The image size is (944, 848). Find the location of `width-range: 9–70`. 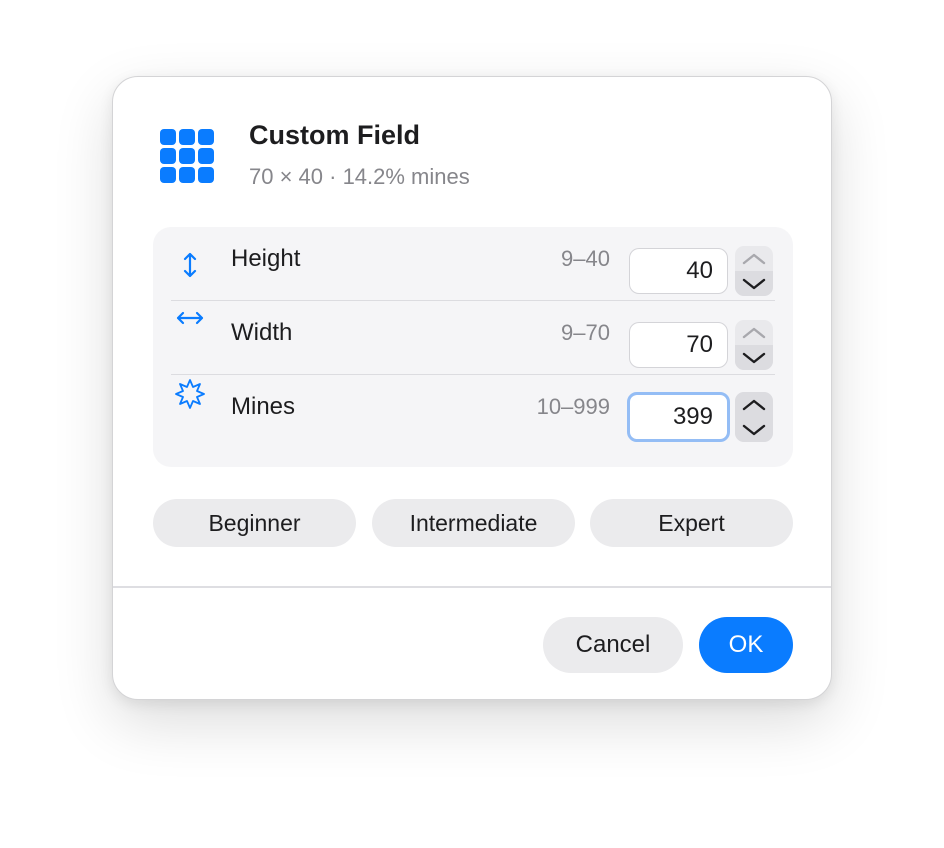

width-range: 9–70 is located at coordinates (585, 332).